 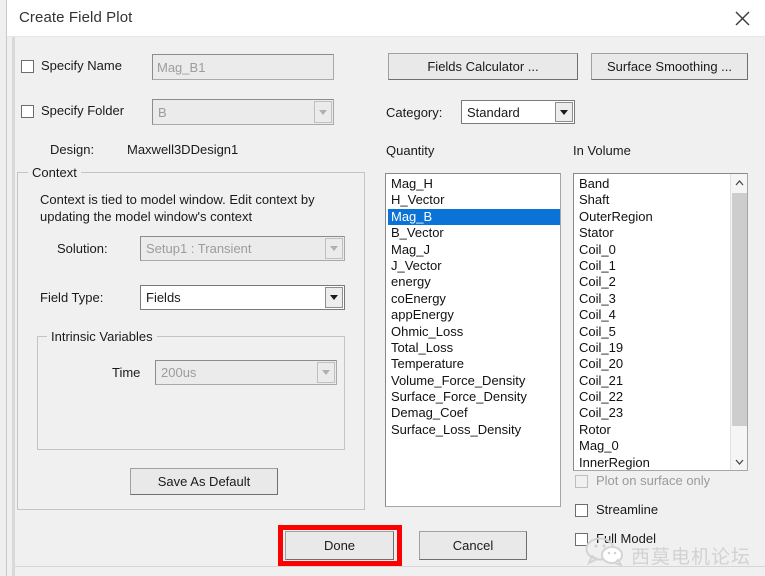 What do you see at coordinates (652, 233) in the screenshot?
I see `in-volume-list-item: Stator` at bounding box center [652, 233].